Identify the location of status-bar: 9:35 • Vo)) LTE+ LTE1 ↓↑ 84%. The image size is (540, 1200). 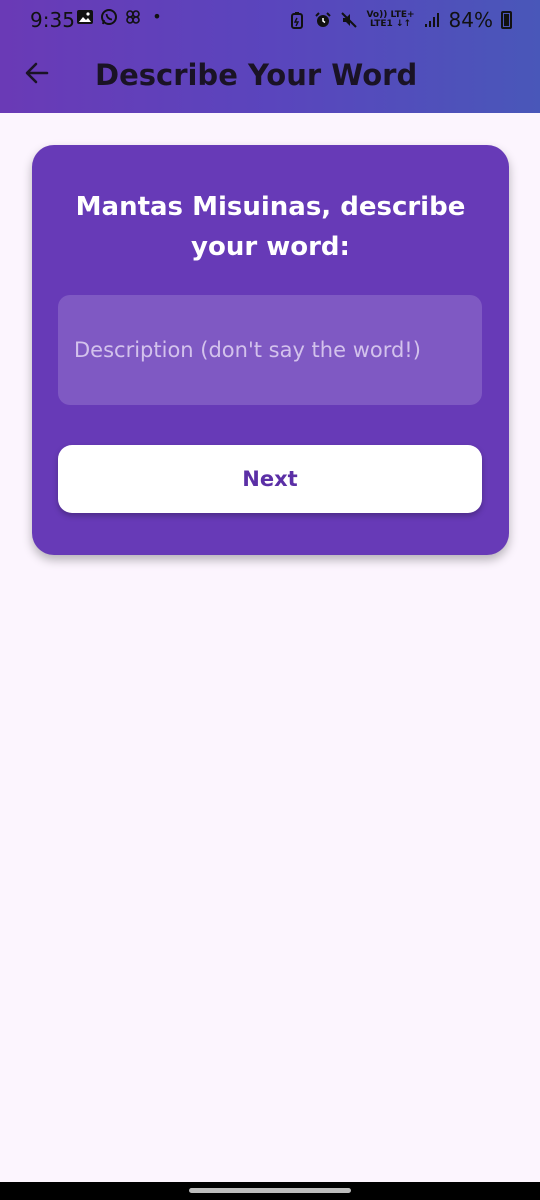
(270, 20).